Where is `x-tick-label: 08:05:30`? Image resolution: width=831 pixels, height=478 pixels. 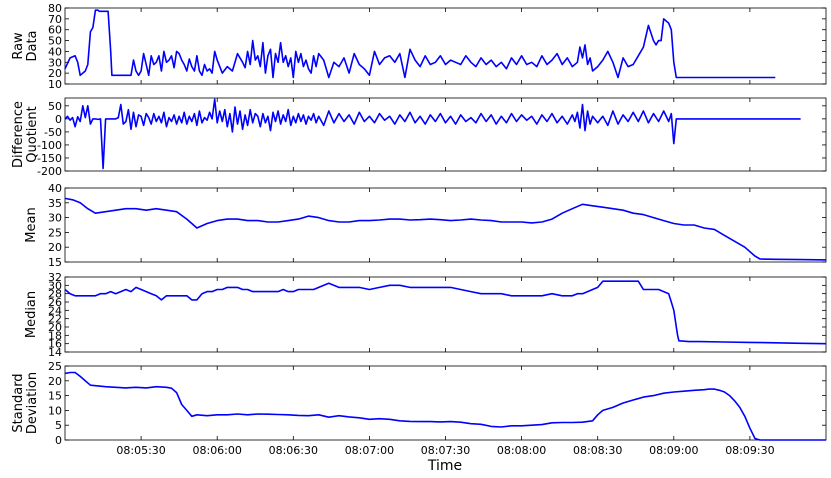 x-tick-label: 08:05:30 is located at coordinates (140, 450).